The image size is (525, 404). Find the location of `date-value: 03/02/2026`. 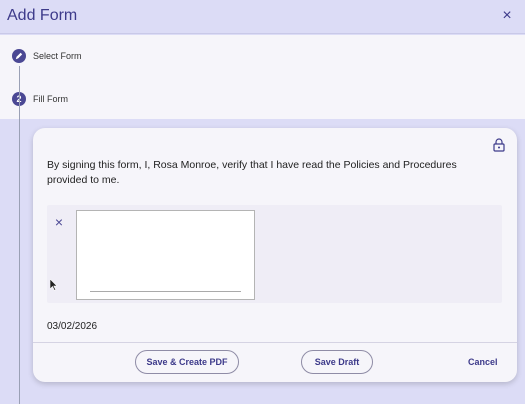

date-value: 03/02/2026 is located at coordinates (72, 326).